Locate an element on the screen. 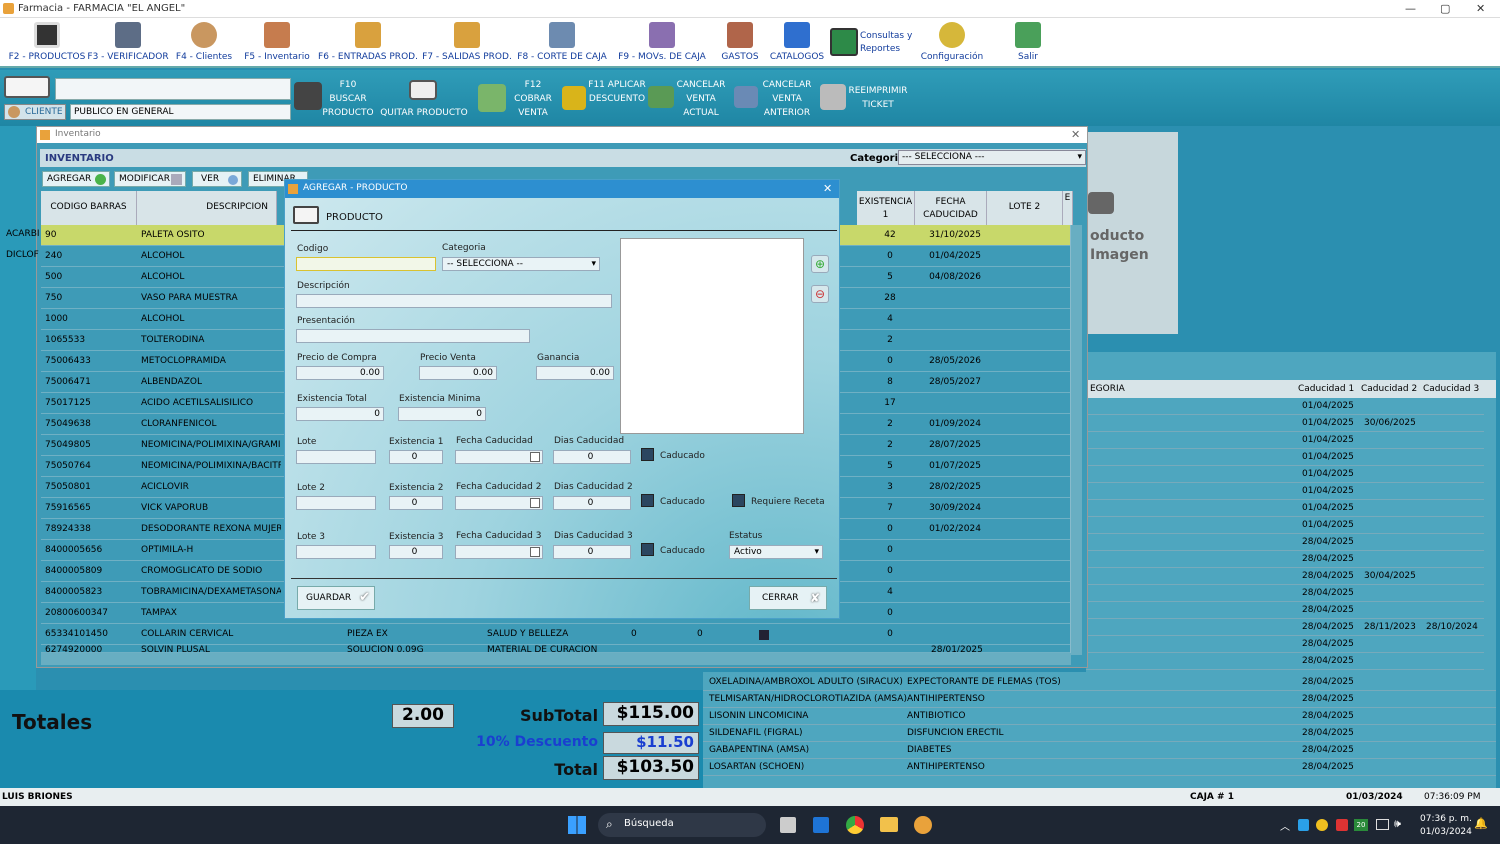  requiere-receta-checkbox is located at coordinates (738, 500).